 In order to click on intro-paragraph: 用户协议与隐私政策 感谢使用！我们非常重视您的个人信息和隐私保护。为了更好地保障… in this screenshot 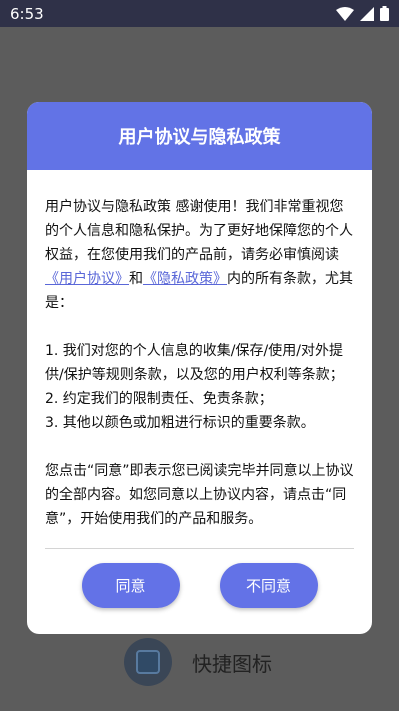, I will do `click(199, 255)`.